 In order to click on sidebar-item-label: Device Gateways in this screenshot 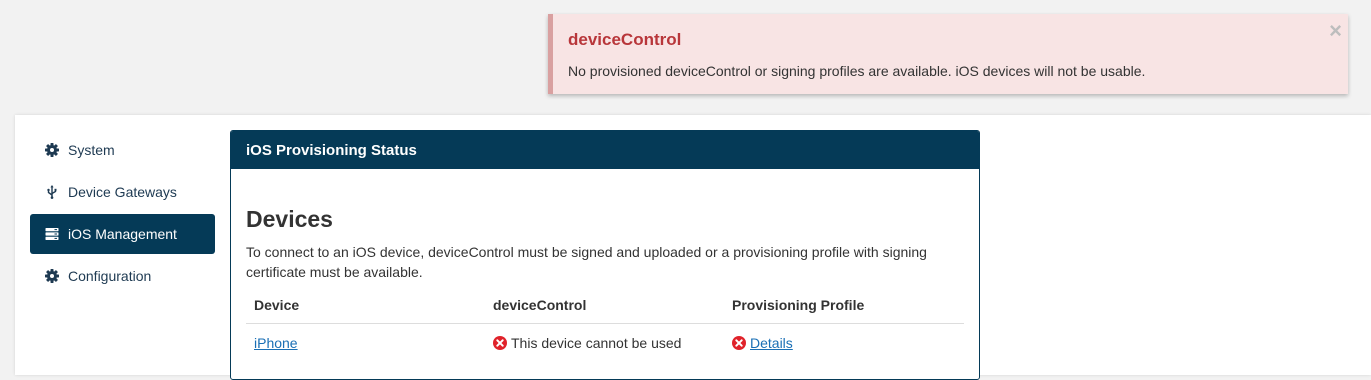, I will do `click(122, 192)`.